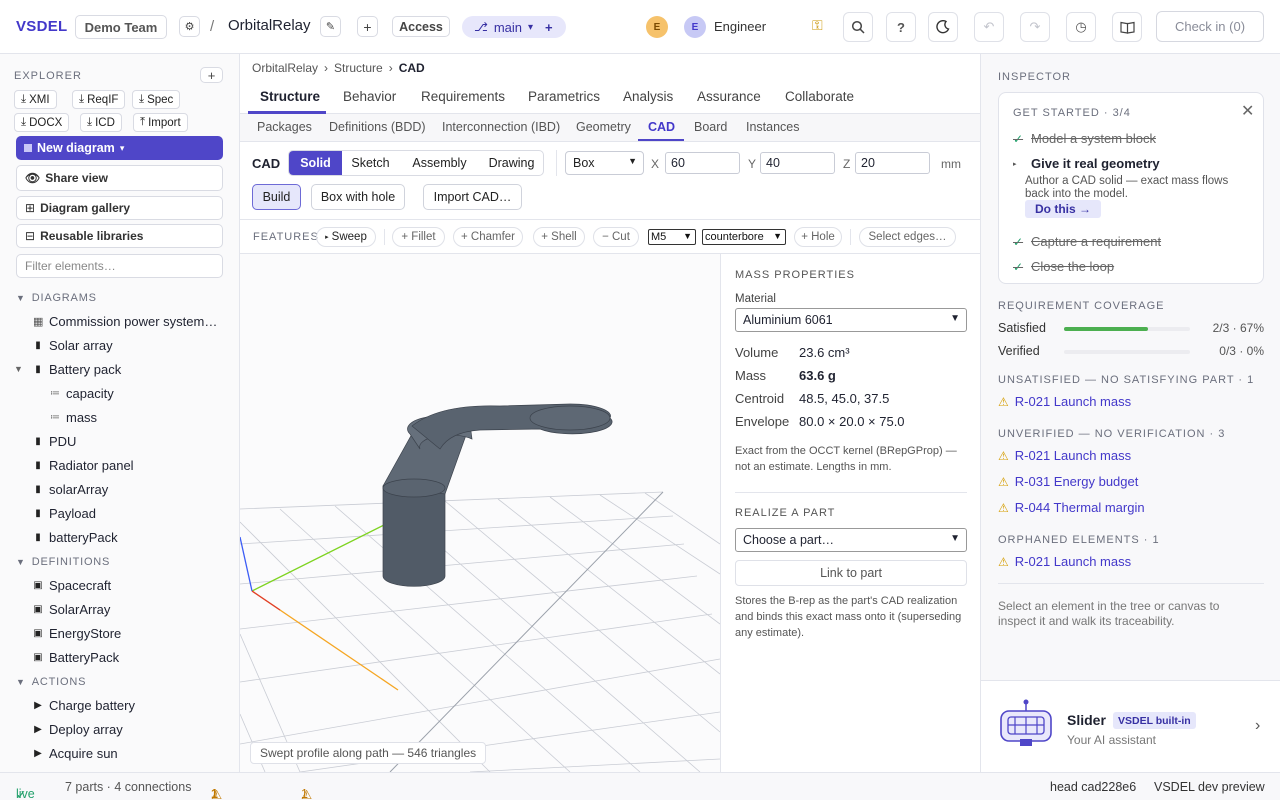  What do you see at coordinates (901, 27) in the screenshot?
I see `help-icon: ?` at bounding box center [901, 27].